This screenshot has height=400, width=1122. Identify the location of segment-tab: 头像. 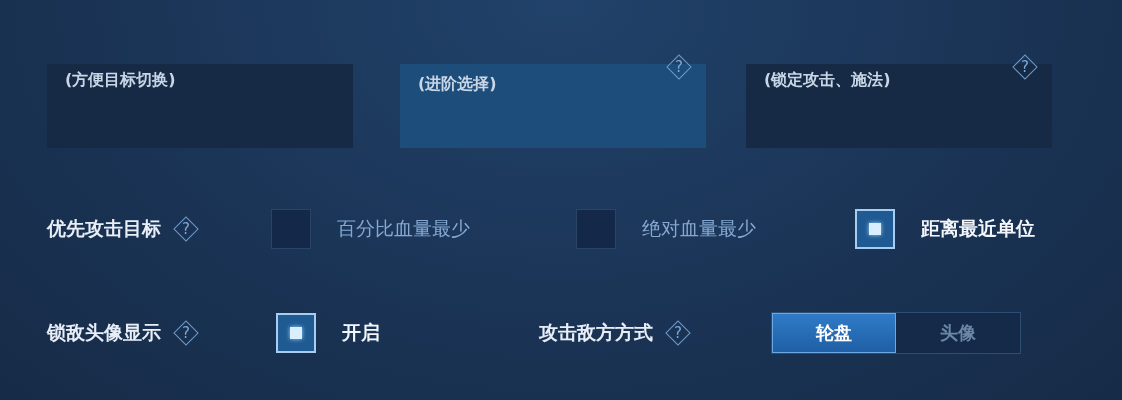
(958, 333).